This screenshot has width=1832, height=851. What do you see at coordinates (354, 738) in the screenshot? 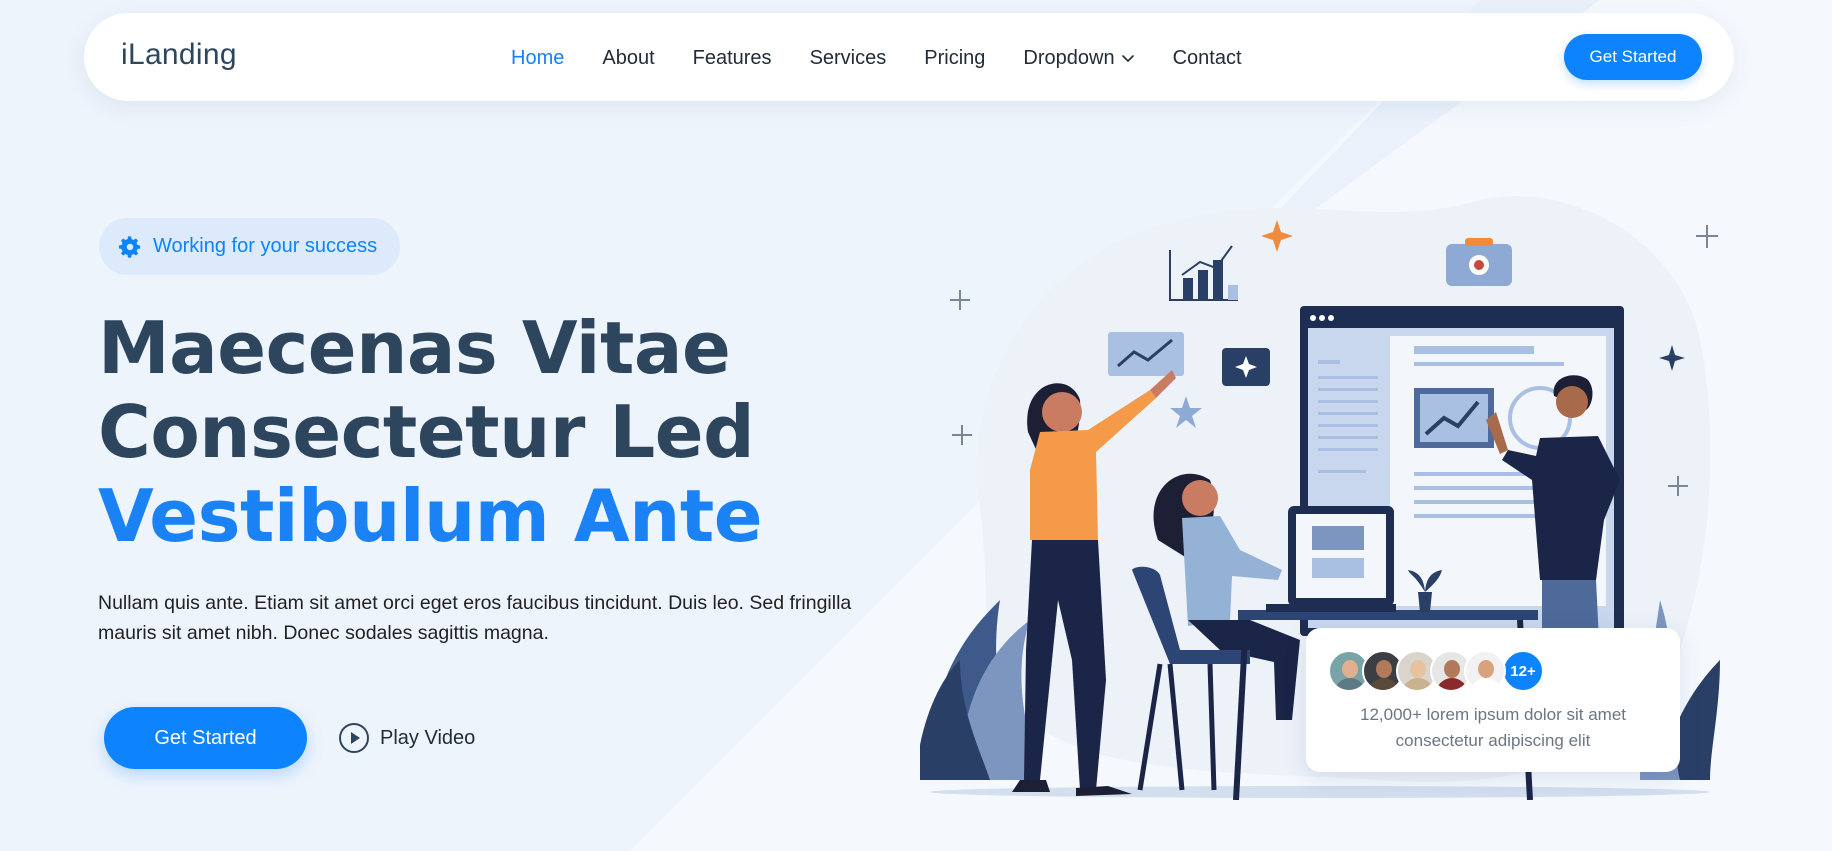
I see `play-circle-icon` at bounding box center [354, 738].